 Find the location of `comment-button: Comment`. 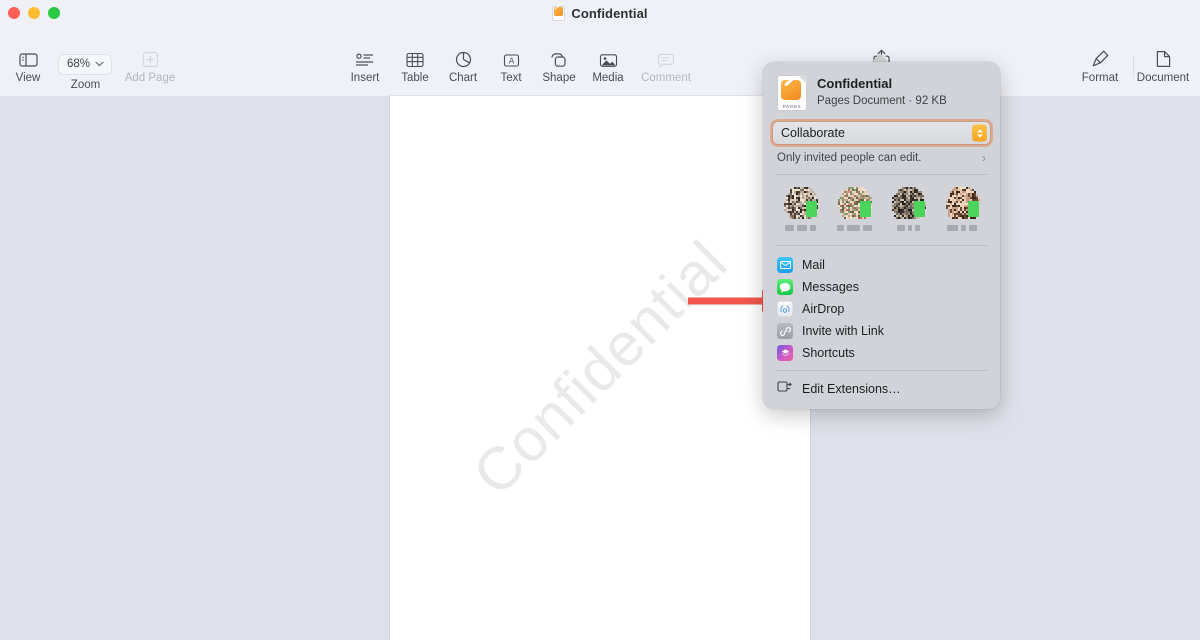

comment-button: Comment is located at coordinates (666, 65).